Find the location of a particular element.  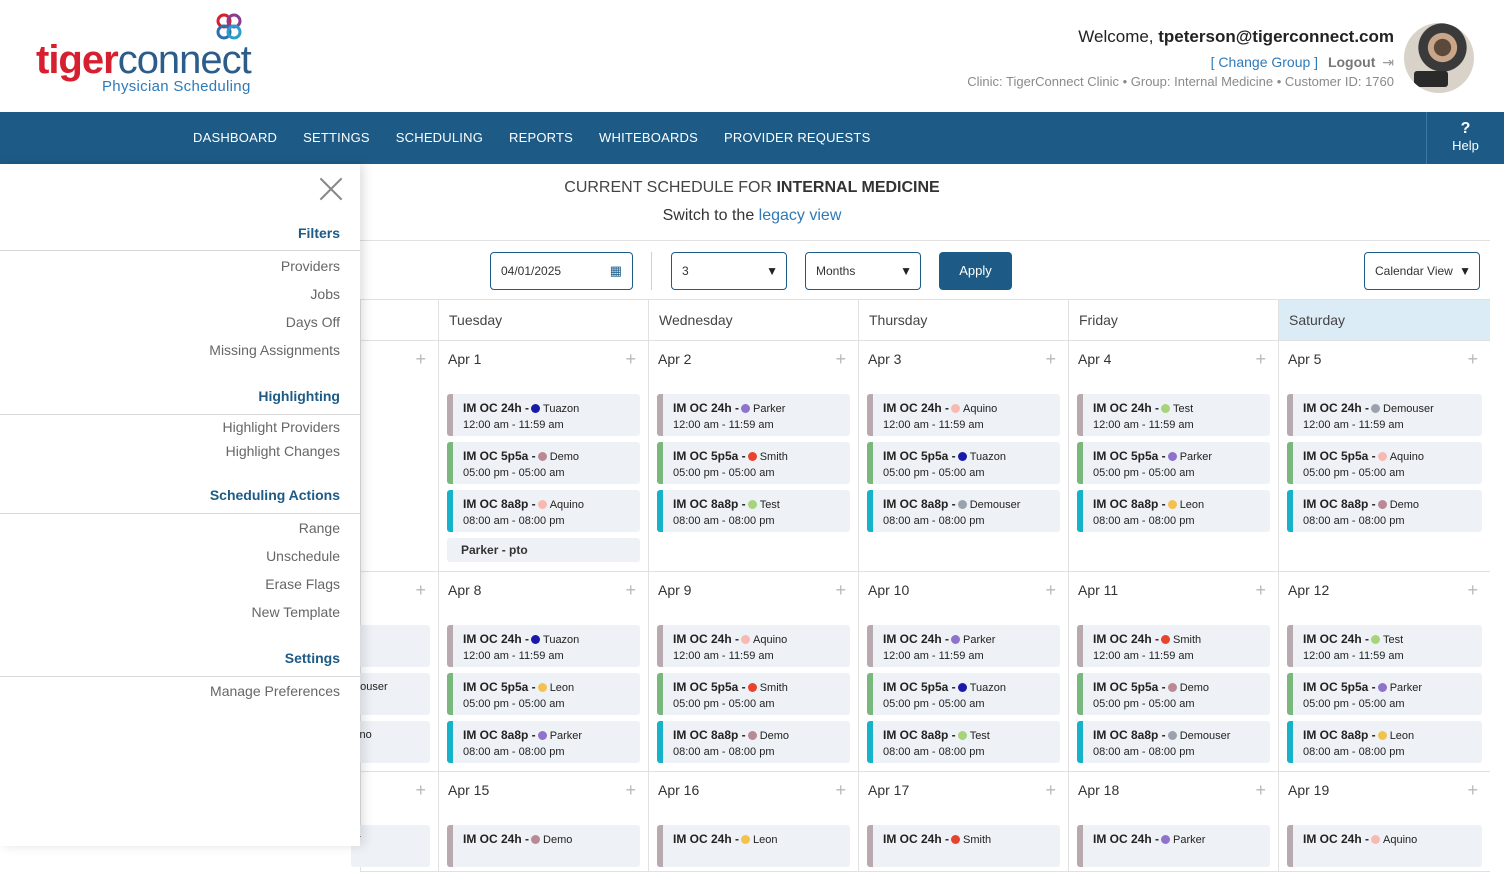

logout-link: Logout is located at coordinates (1351, 62).